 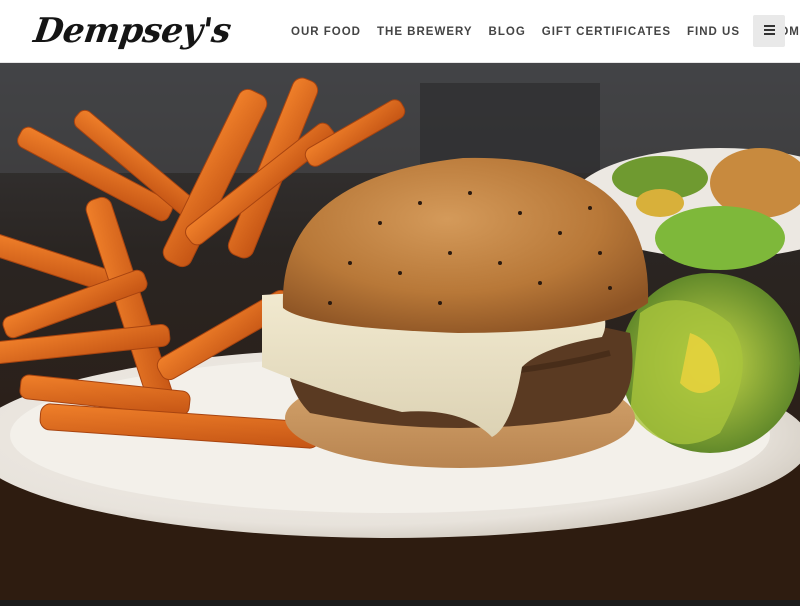 I want to click on brand-logo: Dempsey's, so click(x=132, y=31).